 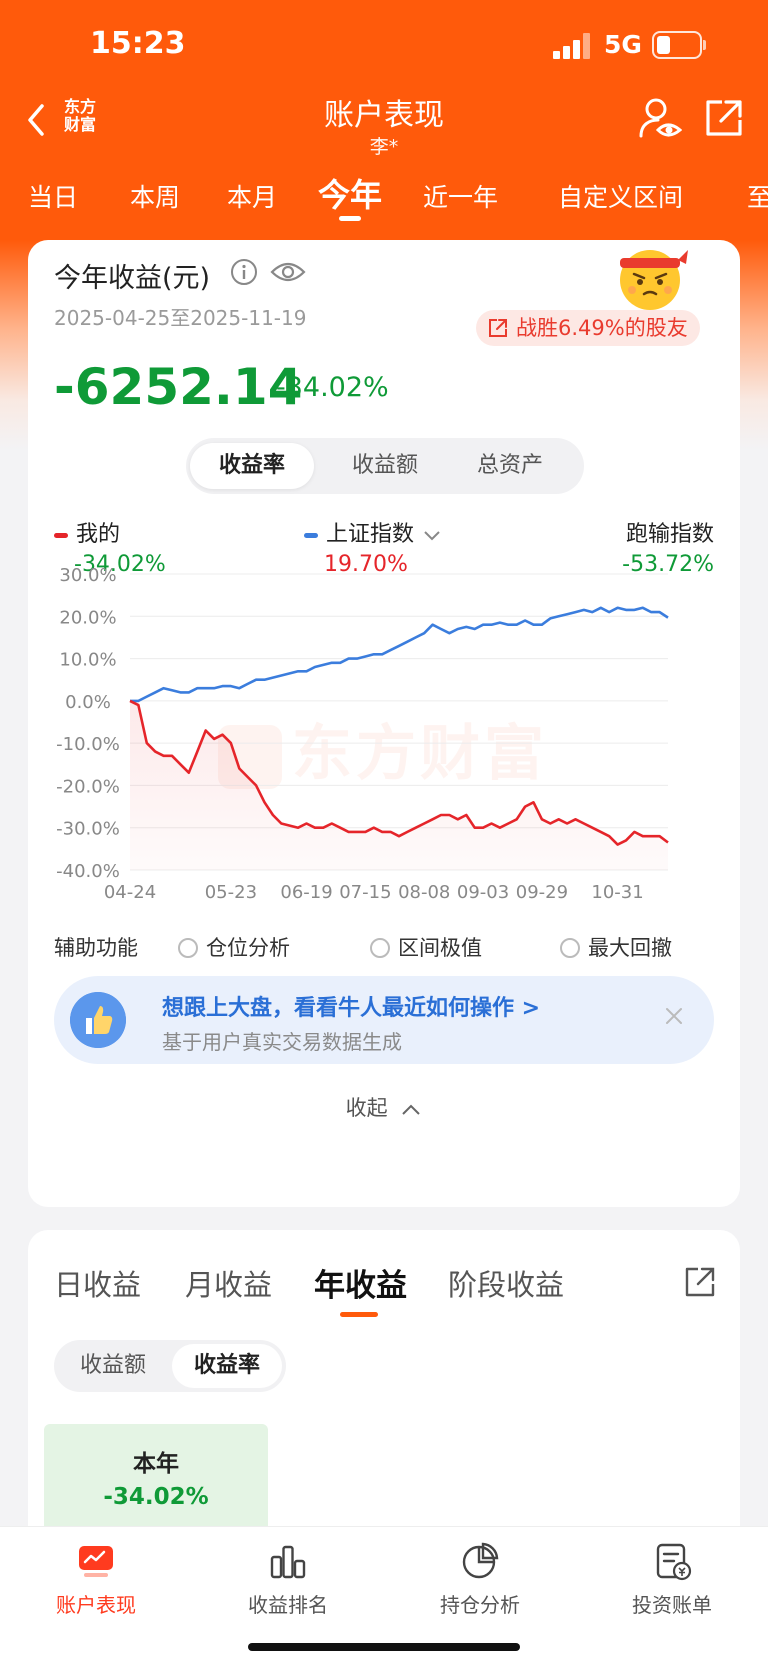 I want to click on signal-icon, so click(x=573, y=46).